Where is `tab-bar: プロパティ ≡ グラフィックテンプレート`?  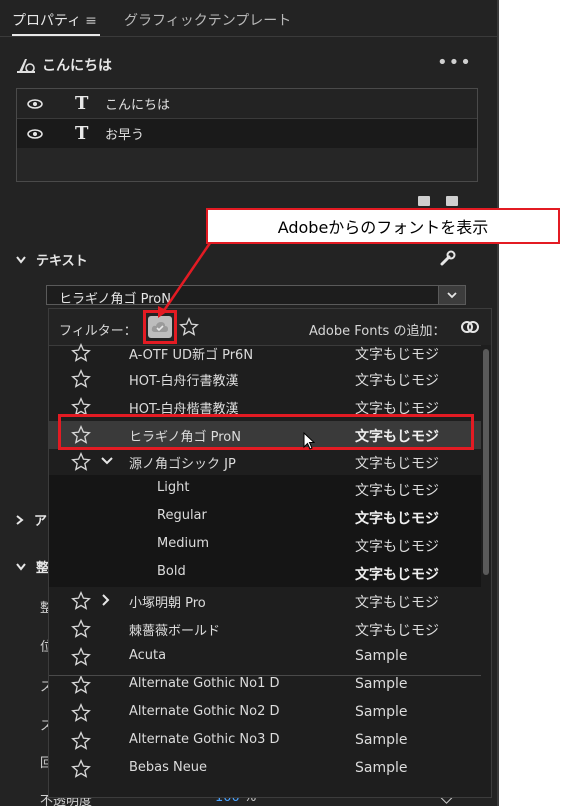 tab-bar: プロパティ ≡ グラフィックテンプレート is located at coordinates (248, 18).